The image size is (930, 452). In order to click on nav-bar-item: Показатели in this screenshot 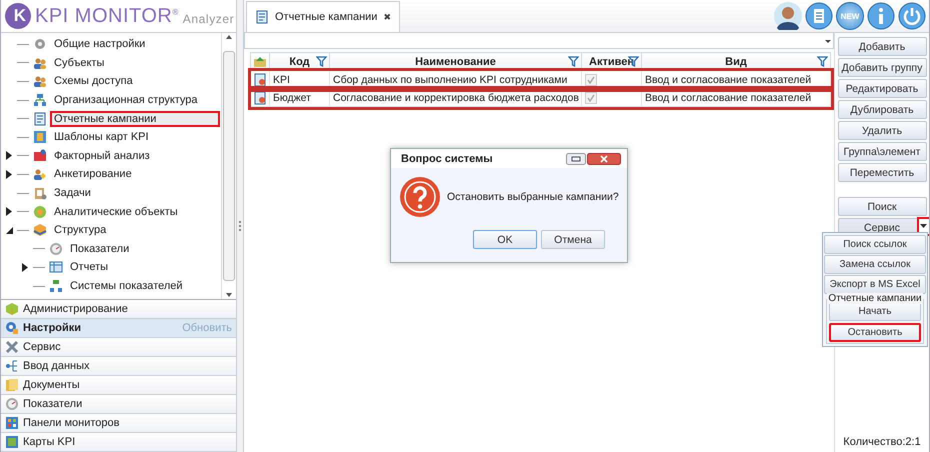, I will do `click(118, 404)`.